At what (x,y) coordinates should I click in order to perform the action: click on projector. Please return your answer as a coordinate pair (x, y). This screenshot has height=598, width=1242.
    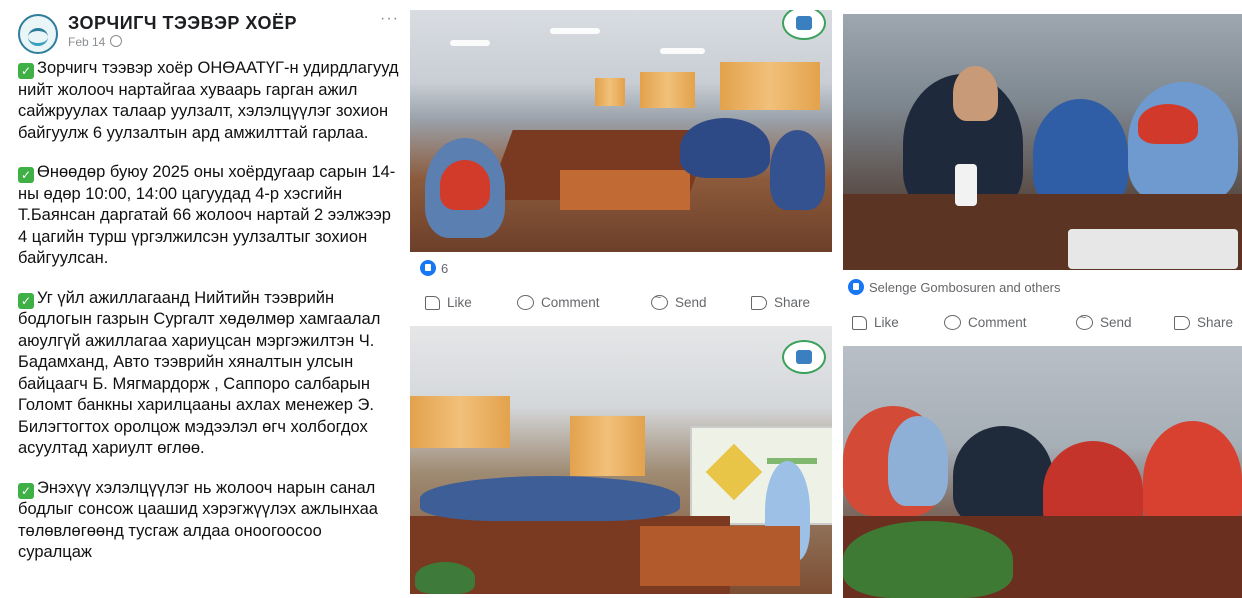
    Looking at the image, I should click on (1153, 249).